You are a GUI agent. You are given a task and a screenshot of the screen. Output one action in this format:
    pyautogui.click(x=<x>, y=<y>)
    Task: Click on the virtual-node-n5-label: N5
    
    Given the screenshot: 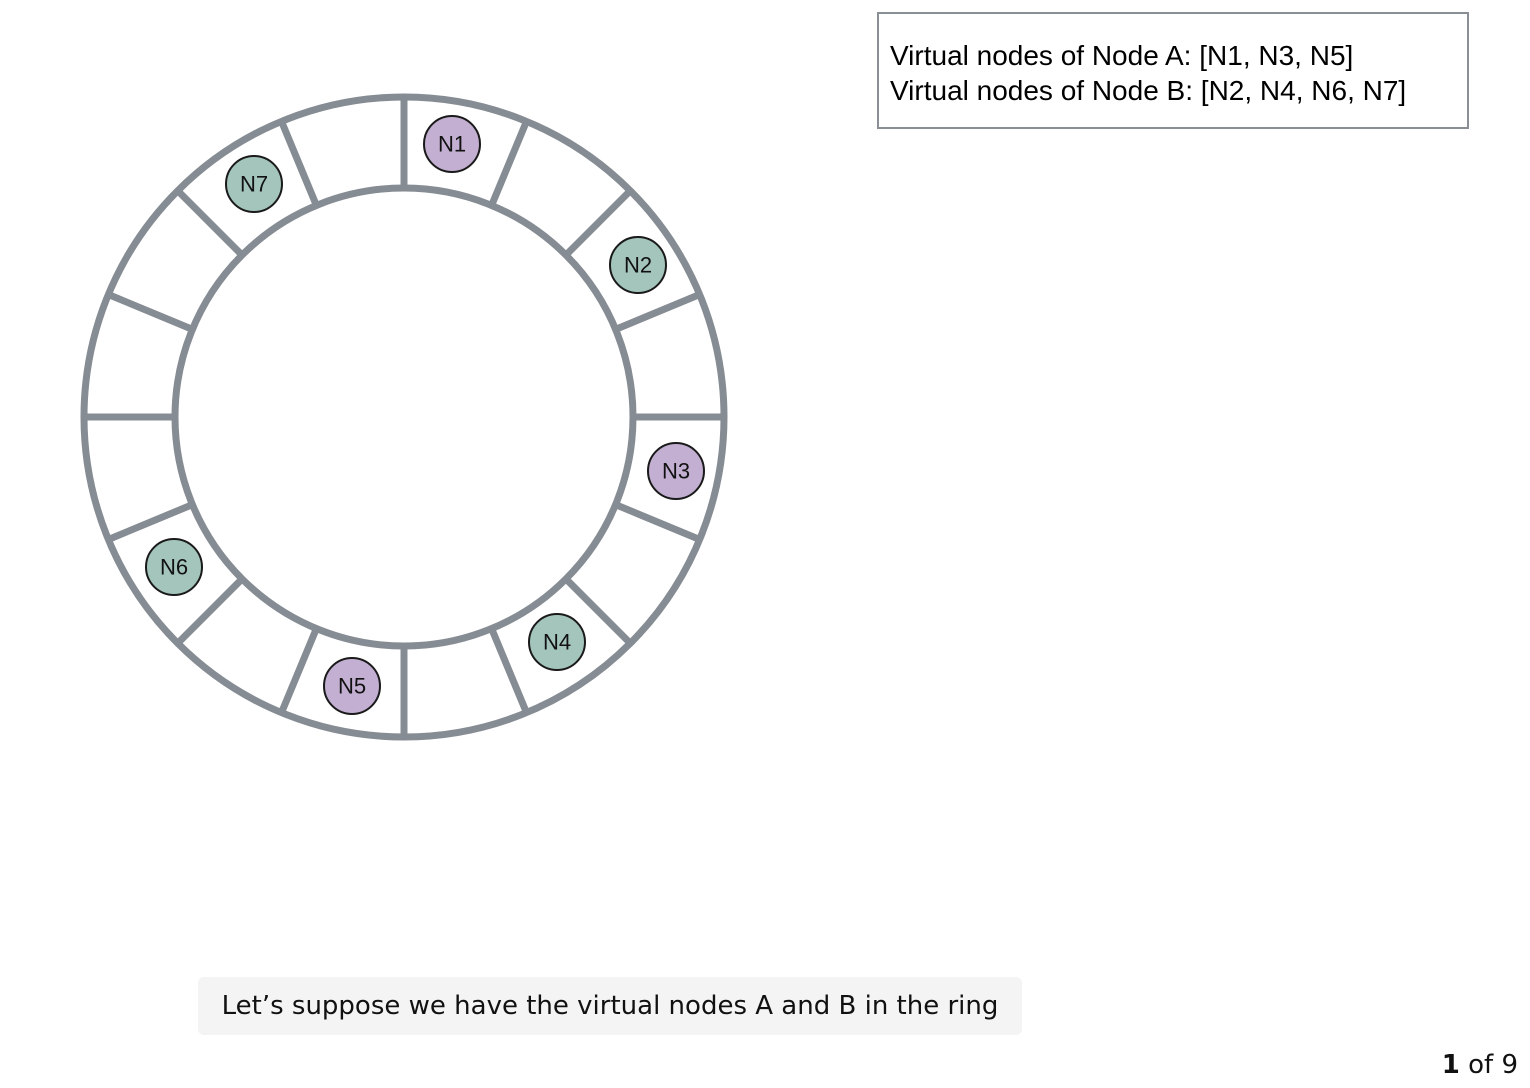 What is the action you would take?
    pyautogui.click(x=352, y=686)
    